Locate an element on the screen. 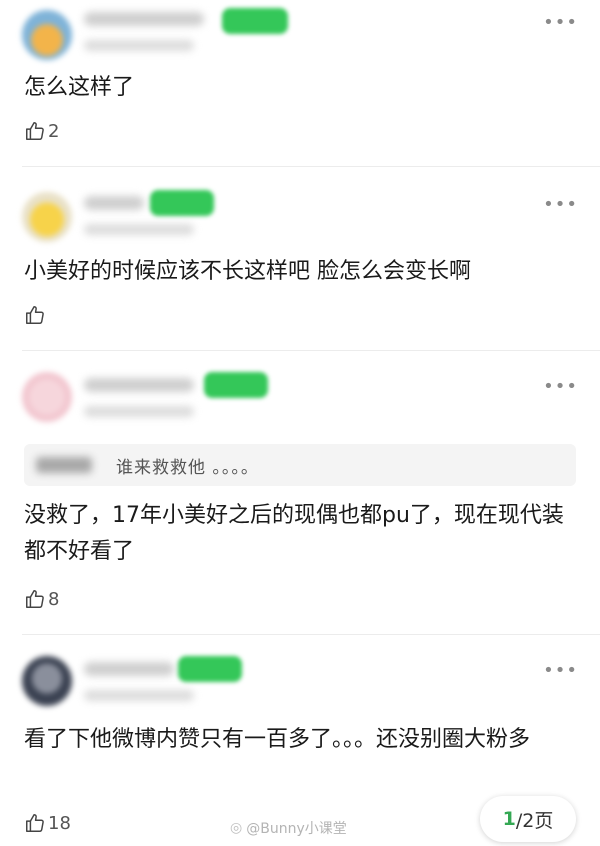  comment-text: 怎么这样了 is located at coordinates (79, 87).